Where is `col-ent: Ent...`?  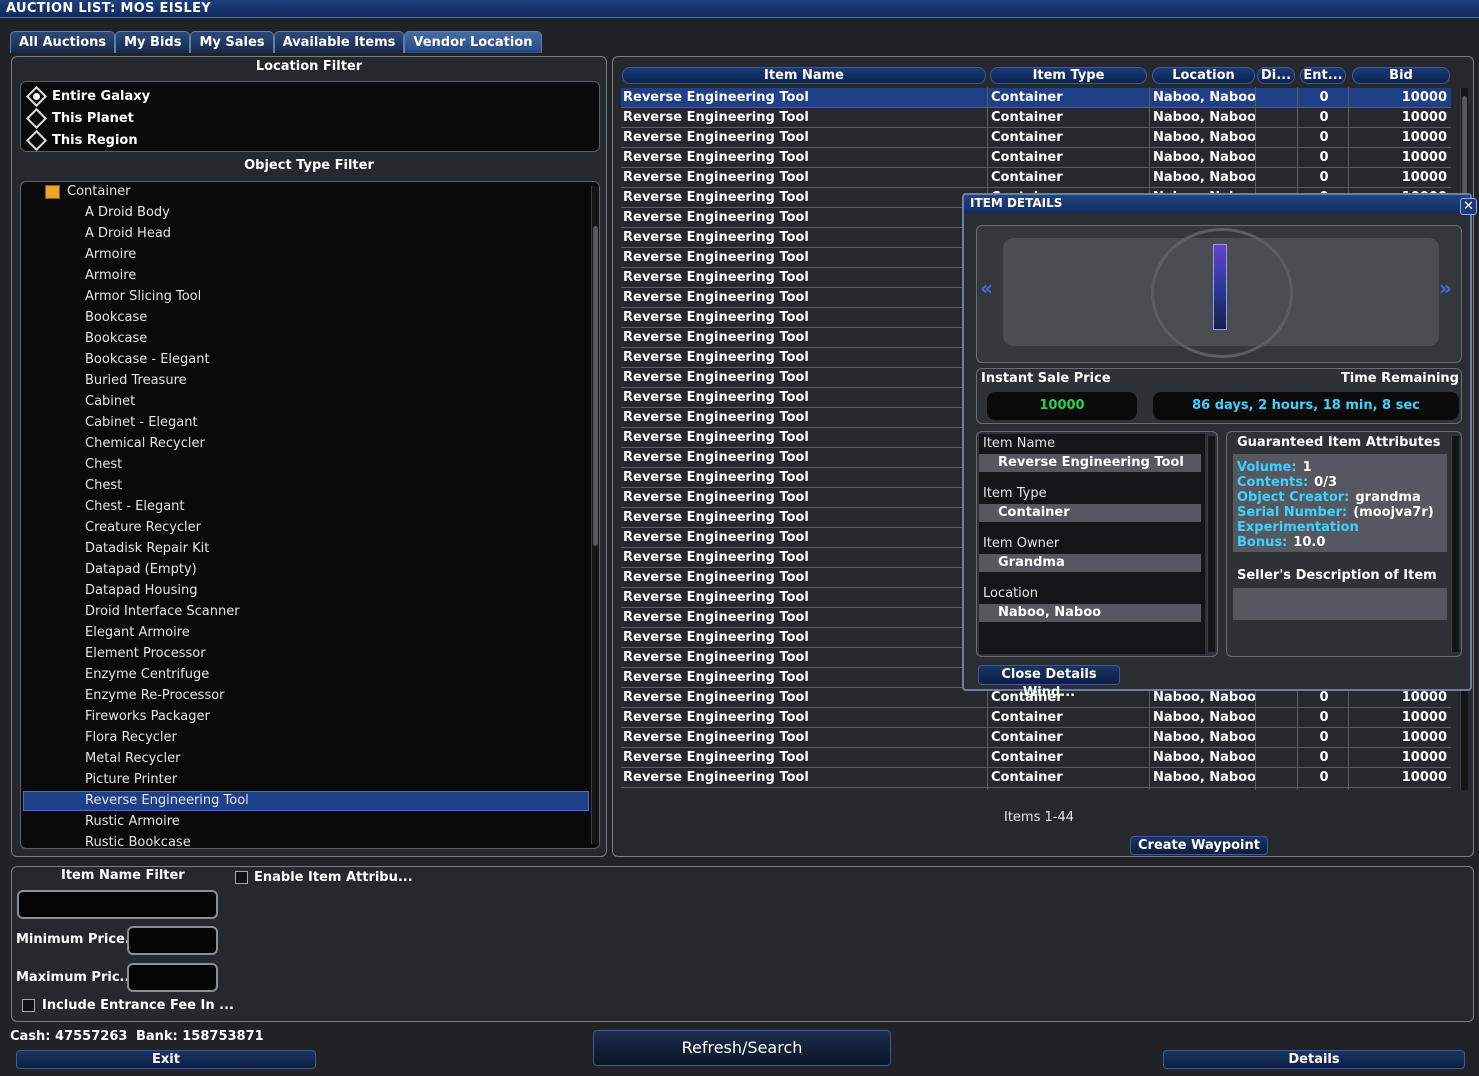
col-ent: Ent... is located at coordinates (1323, 75).